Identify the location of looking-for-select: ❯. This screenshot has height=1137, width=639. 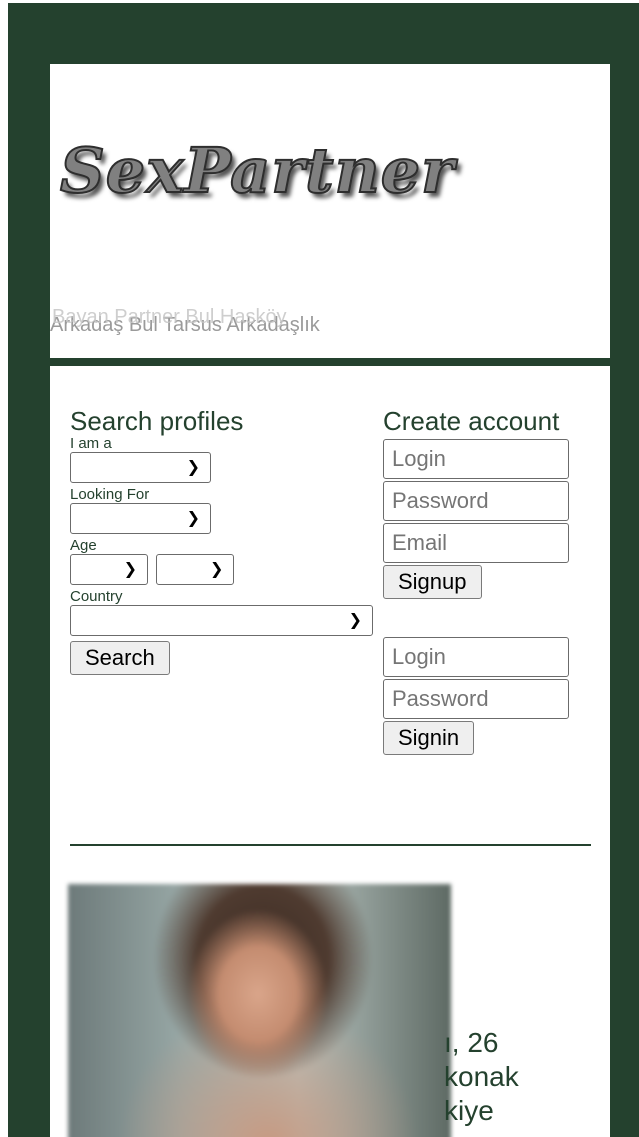
(140, 518).